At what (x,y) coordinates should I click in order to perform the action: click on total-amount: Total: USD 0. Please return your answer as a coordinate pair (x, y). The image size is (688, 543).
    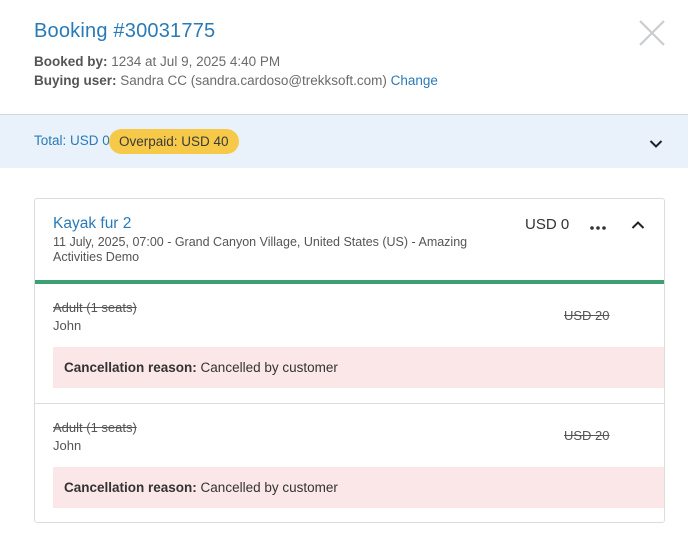
    Looking at the image, I should click on (72, 140).